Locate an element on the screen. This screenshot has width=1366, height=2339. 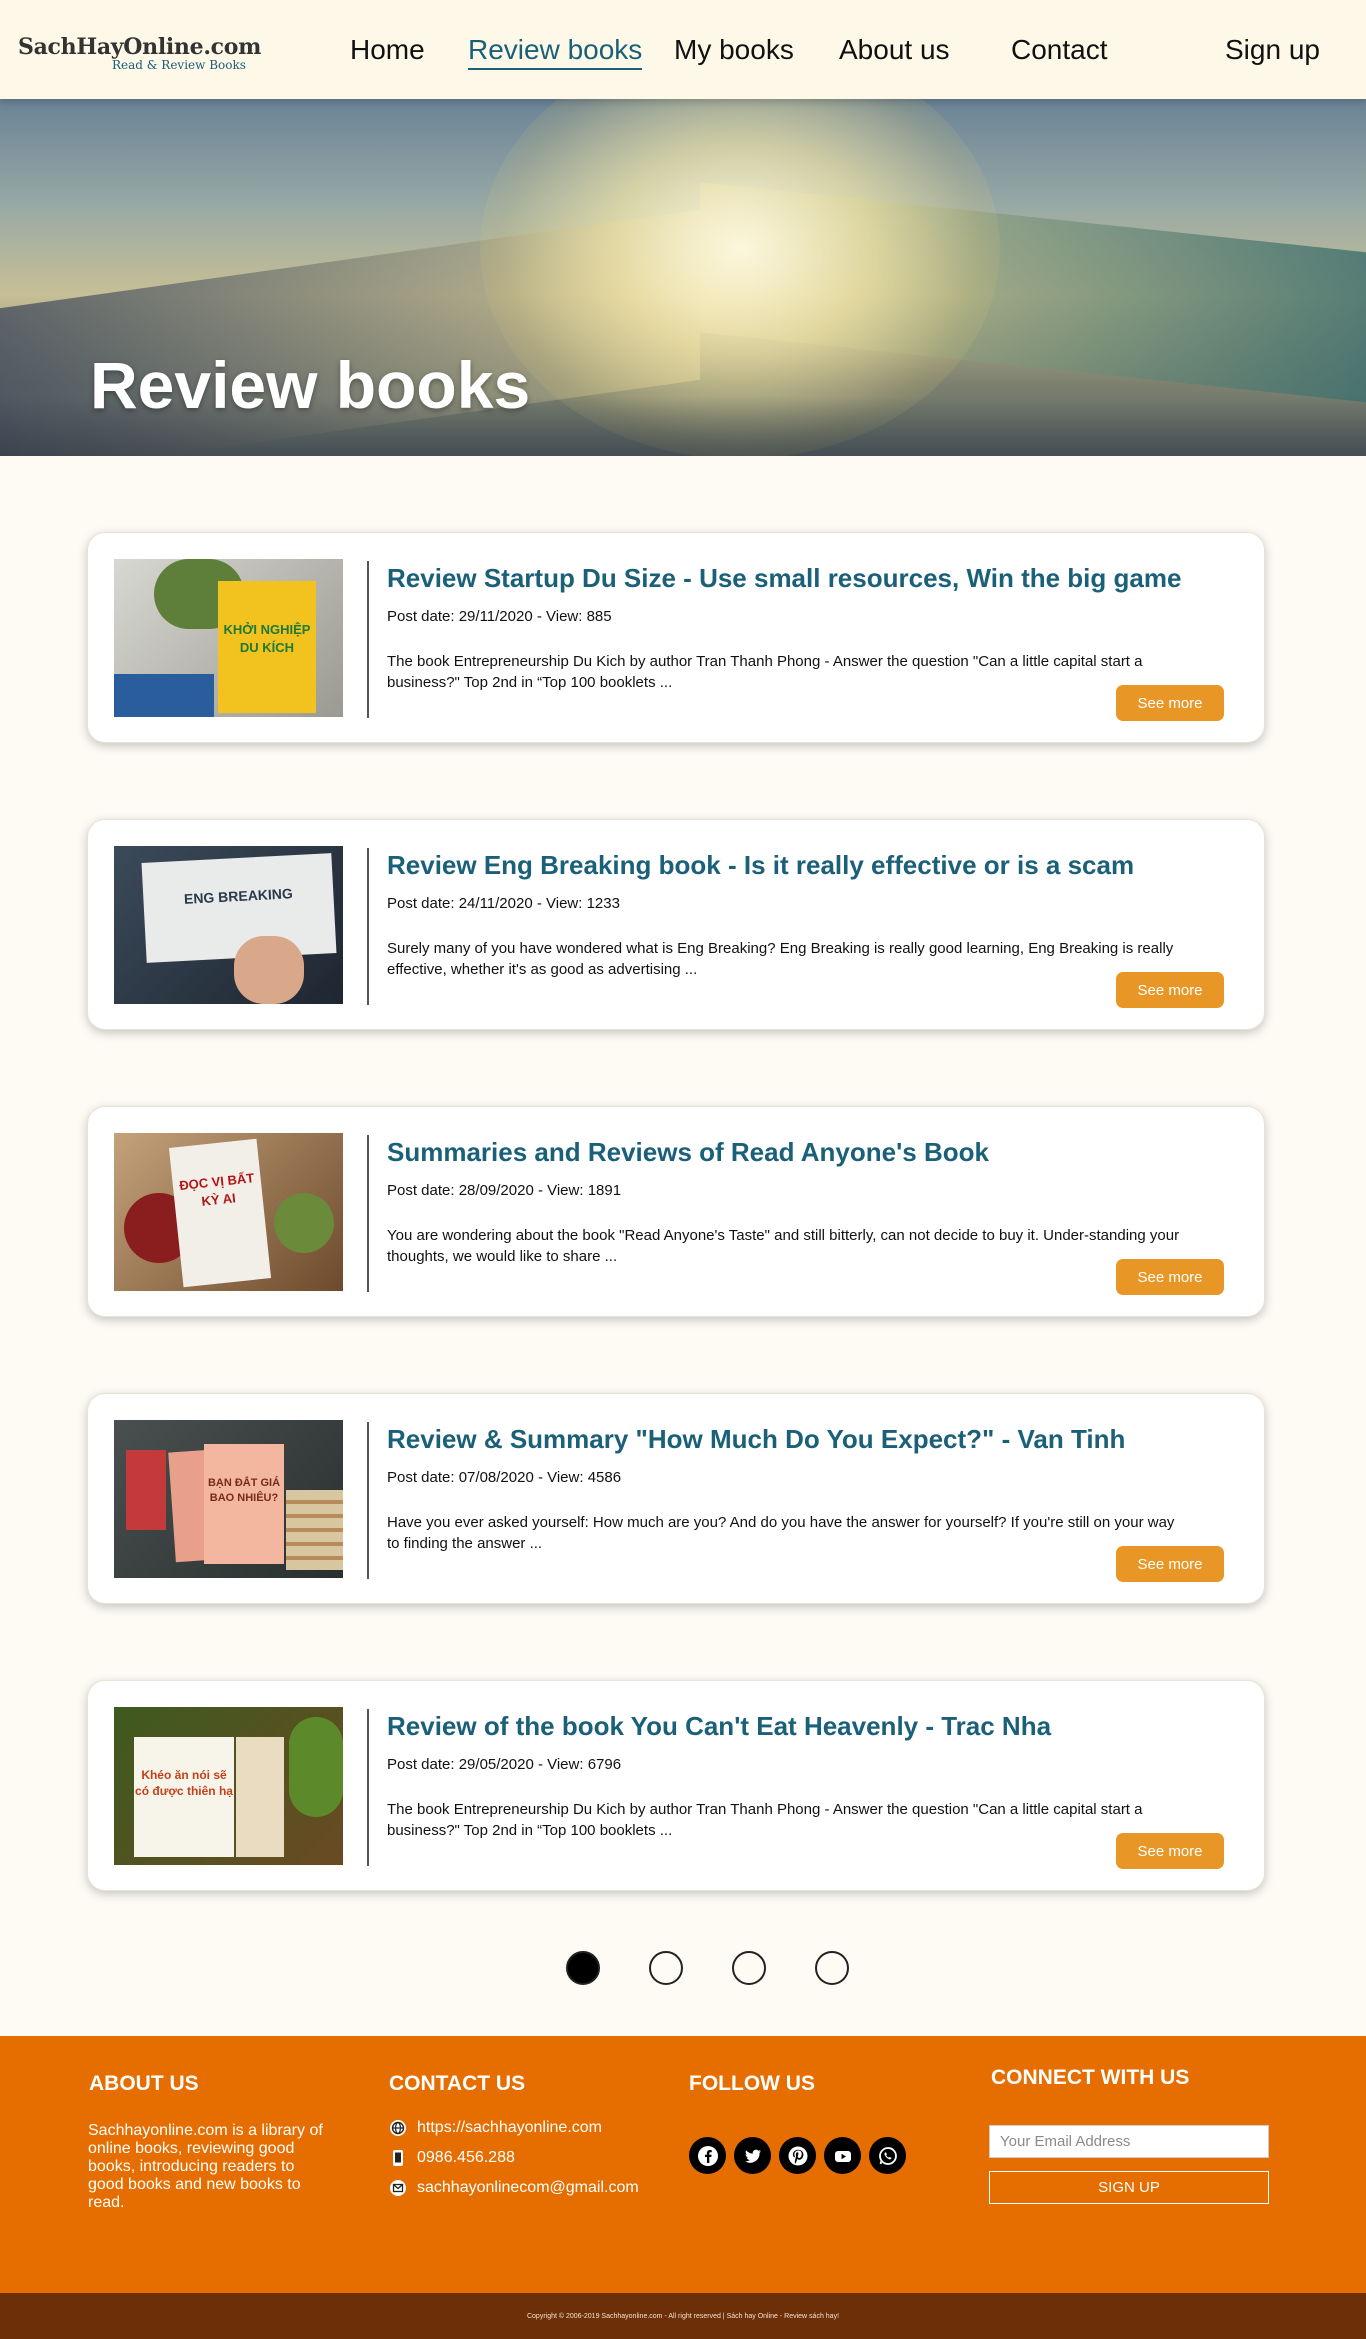
review-meta: Post date: 24/11/2020 - View: 1233 is located at coordinates (503, 903).